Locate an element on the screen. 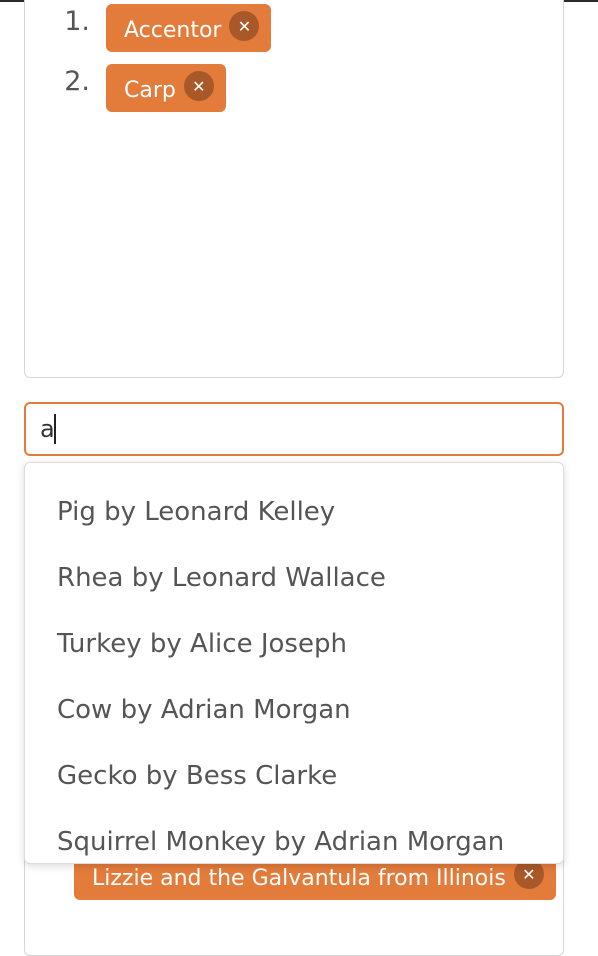 The height and width of the screenshot is (956, 598). list-item-number: 1. is located at coordinates (77, 21).